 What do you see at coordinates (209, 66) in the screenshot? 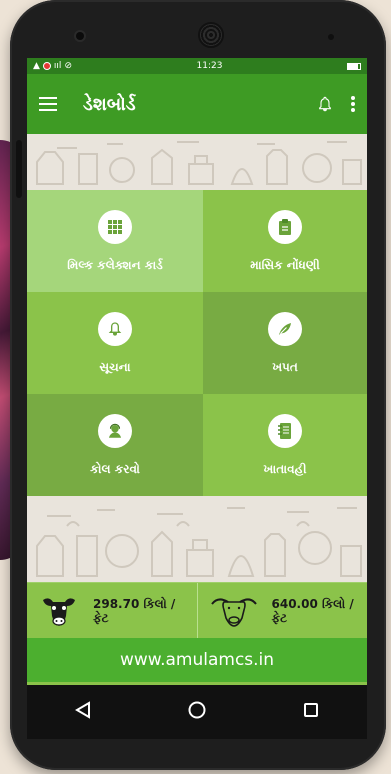
I see `status-time: 11:23` at bounding box center [209, 66].